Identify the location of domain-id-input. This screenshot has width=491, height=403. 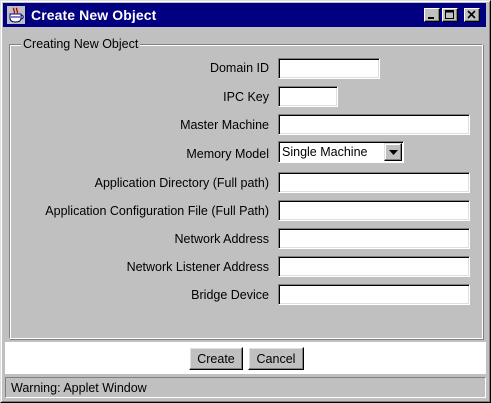
(329, 68).